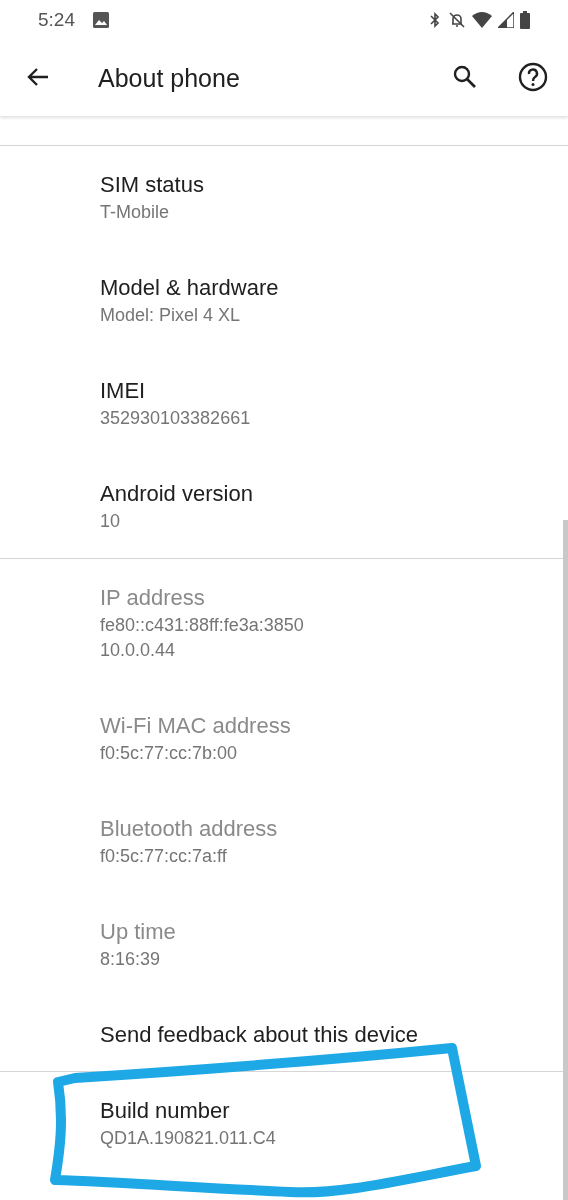 This screenshot has width=568, height=1200. I want to click on setting-value: 8:16:39, so click(131, 959).